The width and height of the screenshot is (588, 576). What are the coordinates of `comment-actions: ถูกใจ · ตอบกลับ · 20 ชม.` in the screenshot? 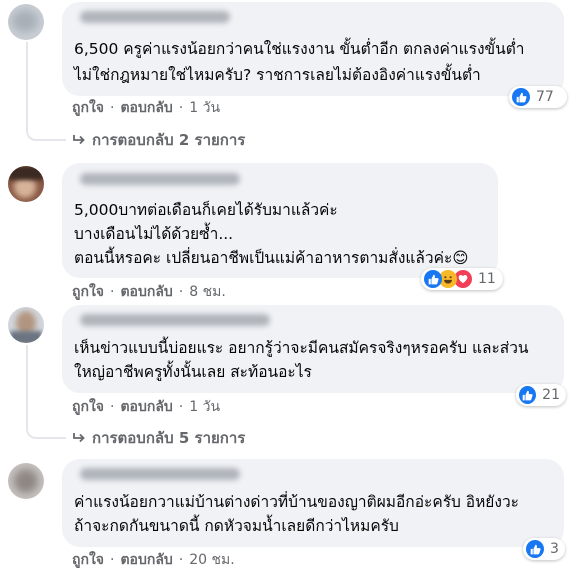 It's located at (153, 560).